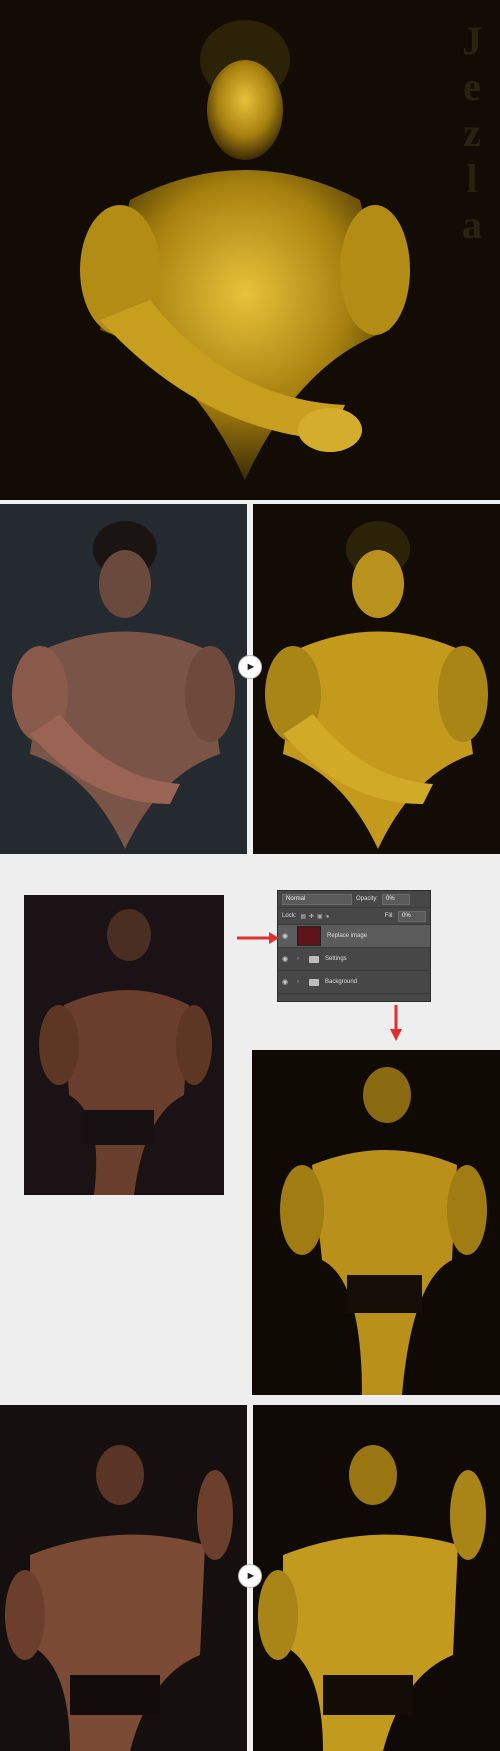 This screenshot has height=1751, width=500. Describe the element at coordinates (317, 899) in the screenshot. I see `blend-mode-select: Normal` at that location.